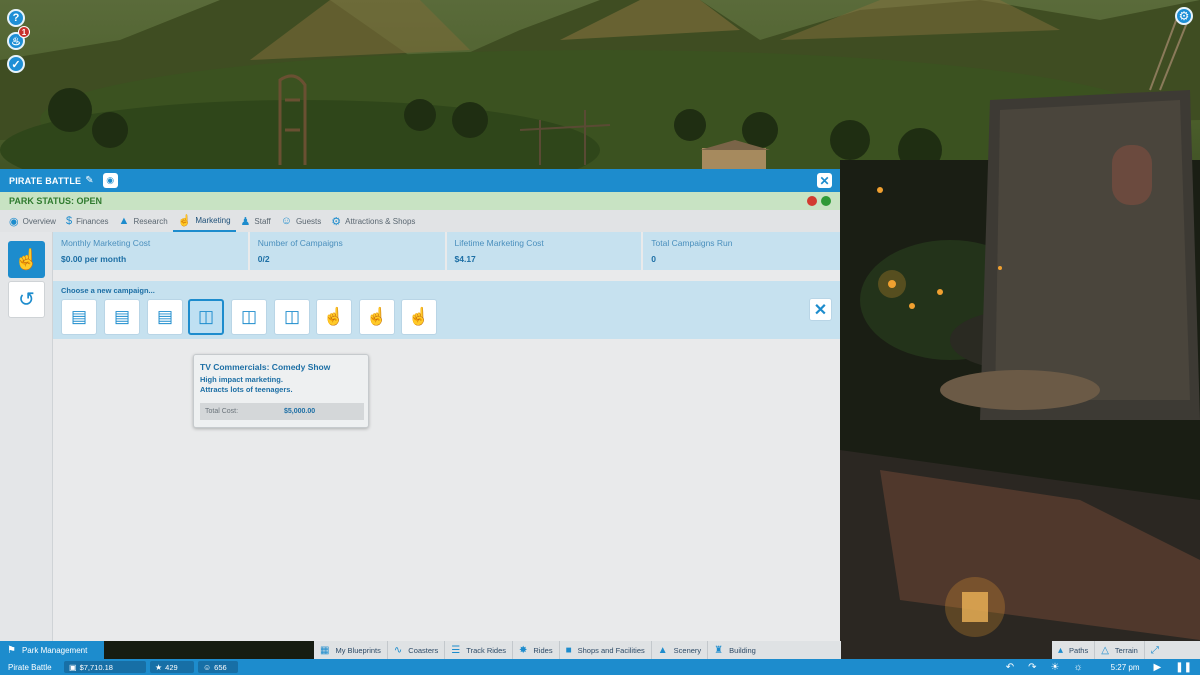 This screenshot has height=675, width=1200. I want to click on marketing-sidebar: ☝ ↺, so click(26, 436).